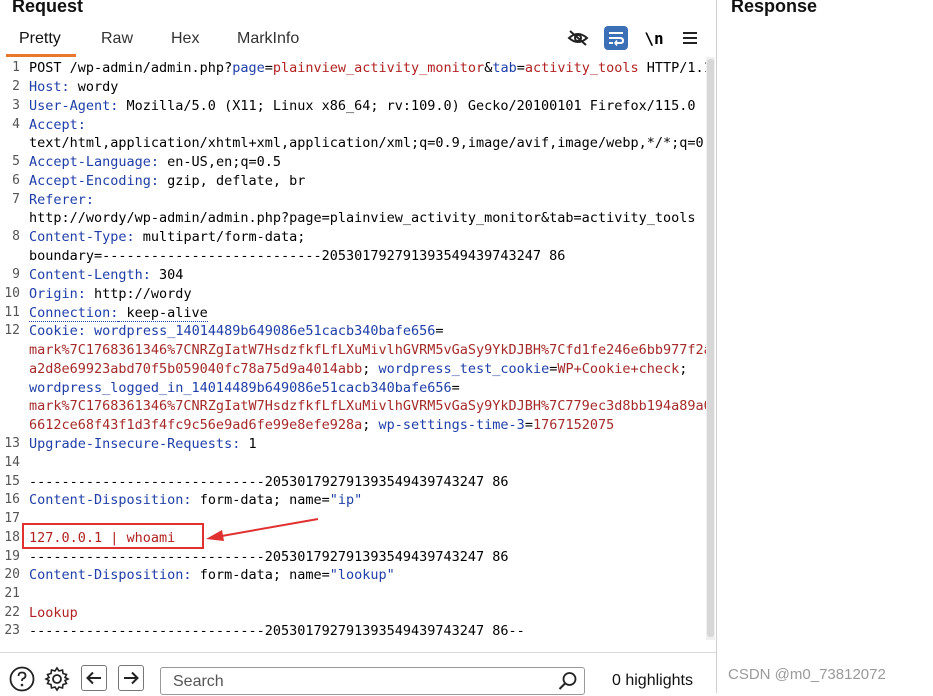  What do you see at coordinates (40, 39) in the screenshot?
I see `tab-pretty: Pretty` at bounding box center [40, 39].